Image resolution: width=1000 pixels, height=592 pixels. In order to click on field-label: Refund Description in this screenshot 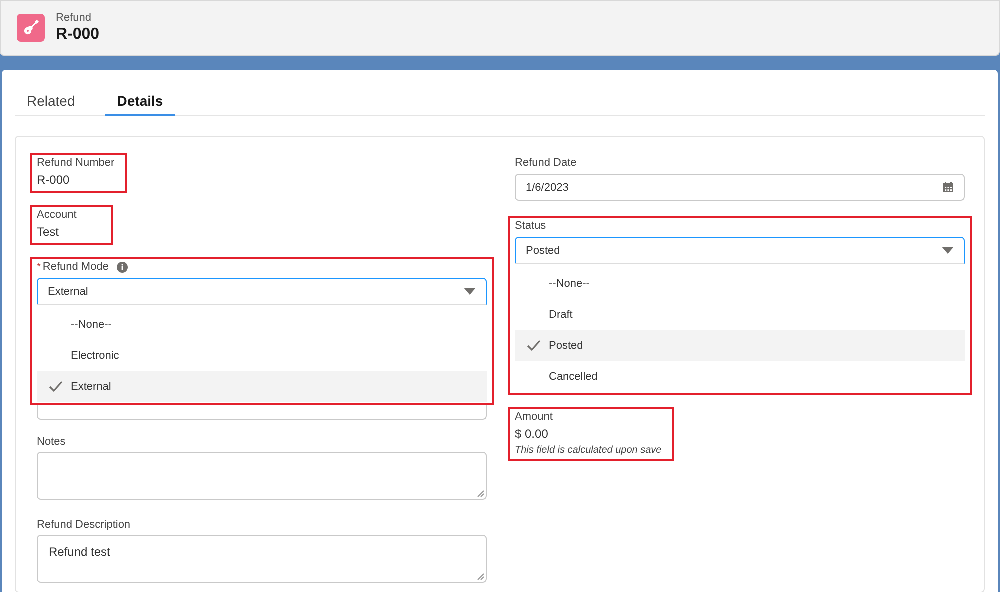, I will do `click(84, 525)`.